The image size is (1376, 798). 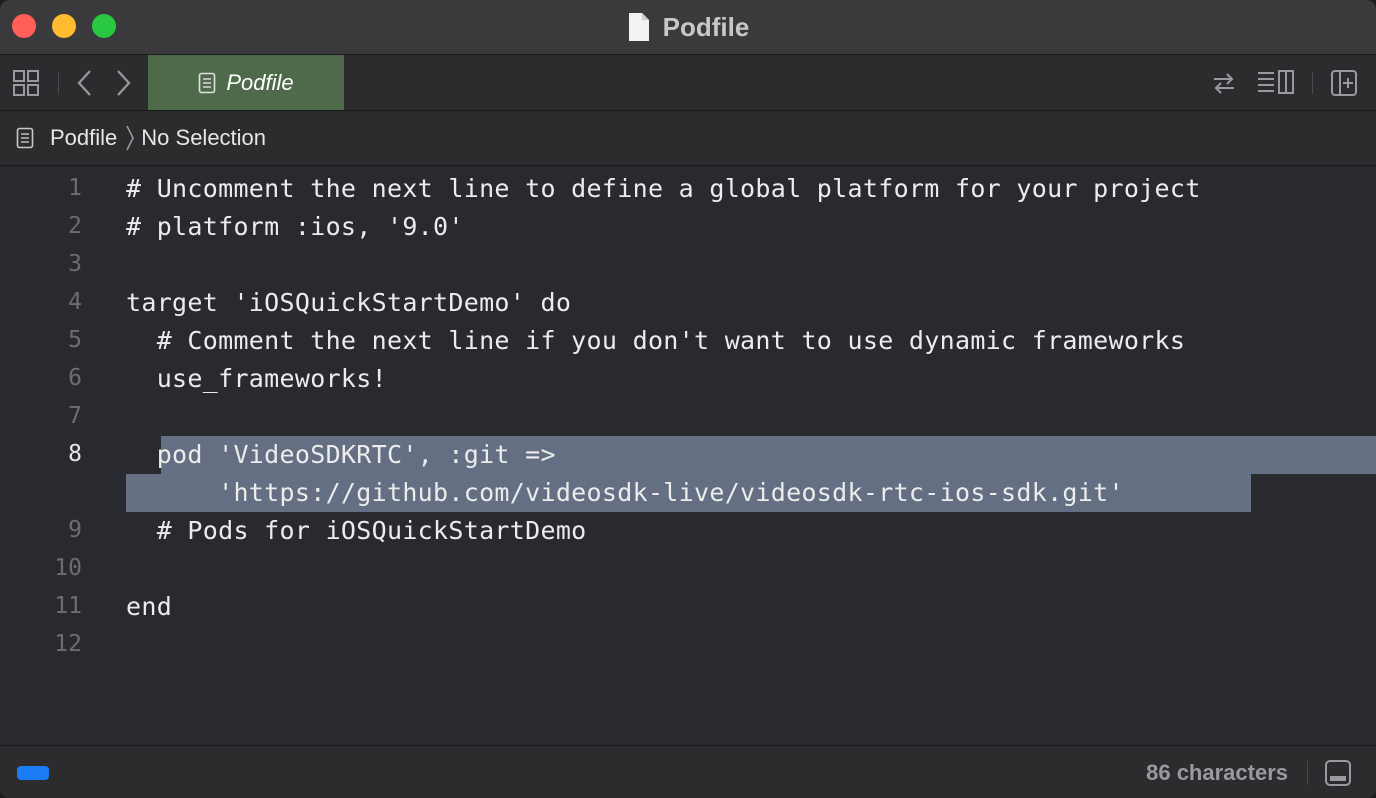 I want to click on code-line: 4 target 'iOSQuickStartDemo' do, so click(x=688, y=303).